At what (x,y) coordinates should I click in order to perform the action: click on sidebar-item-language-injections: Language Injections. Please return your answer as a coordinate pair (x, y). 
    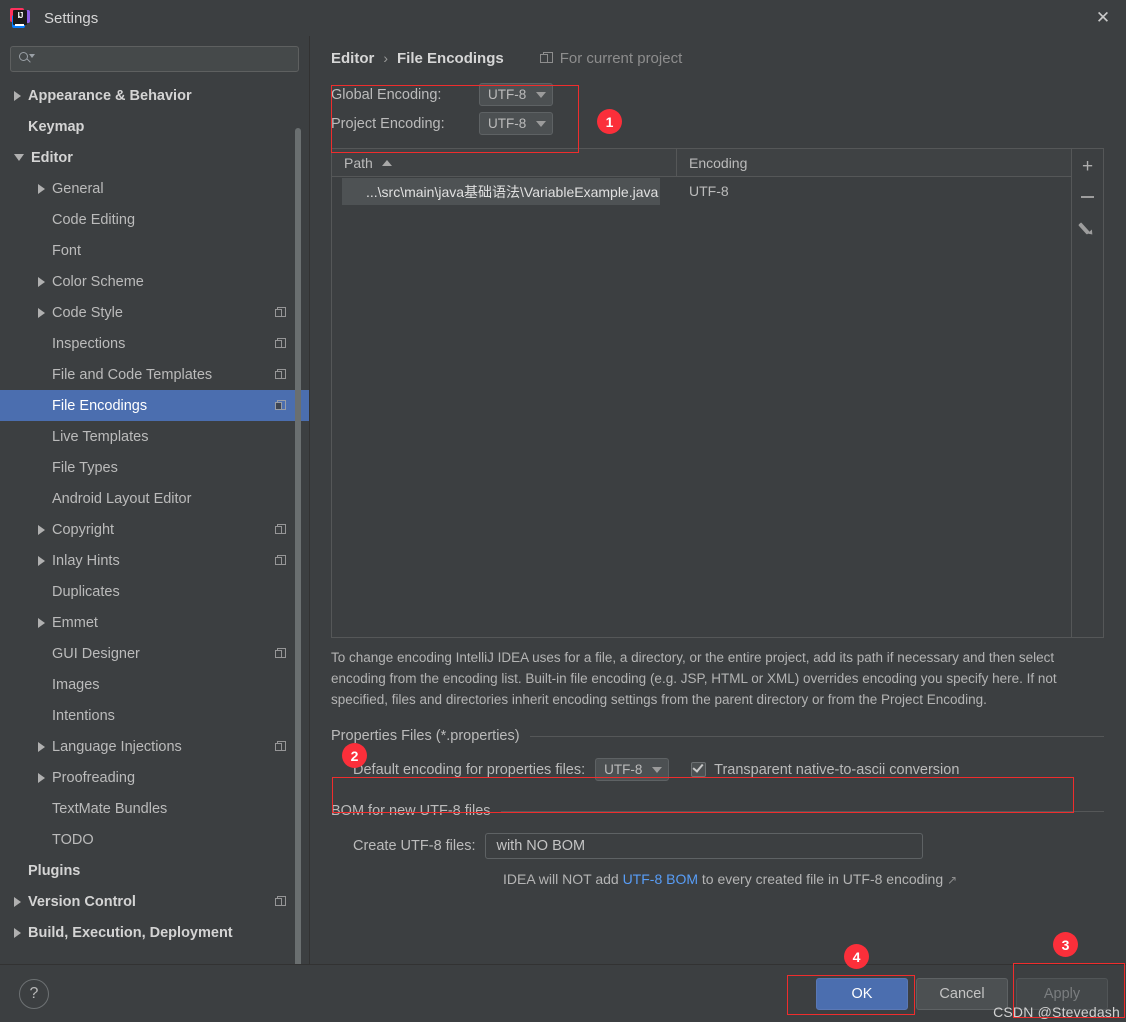
    Looking at the image, I should click on (154, 746).